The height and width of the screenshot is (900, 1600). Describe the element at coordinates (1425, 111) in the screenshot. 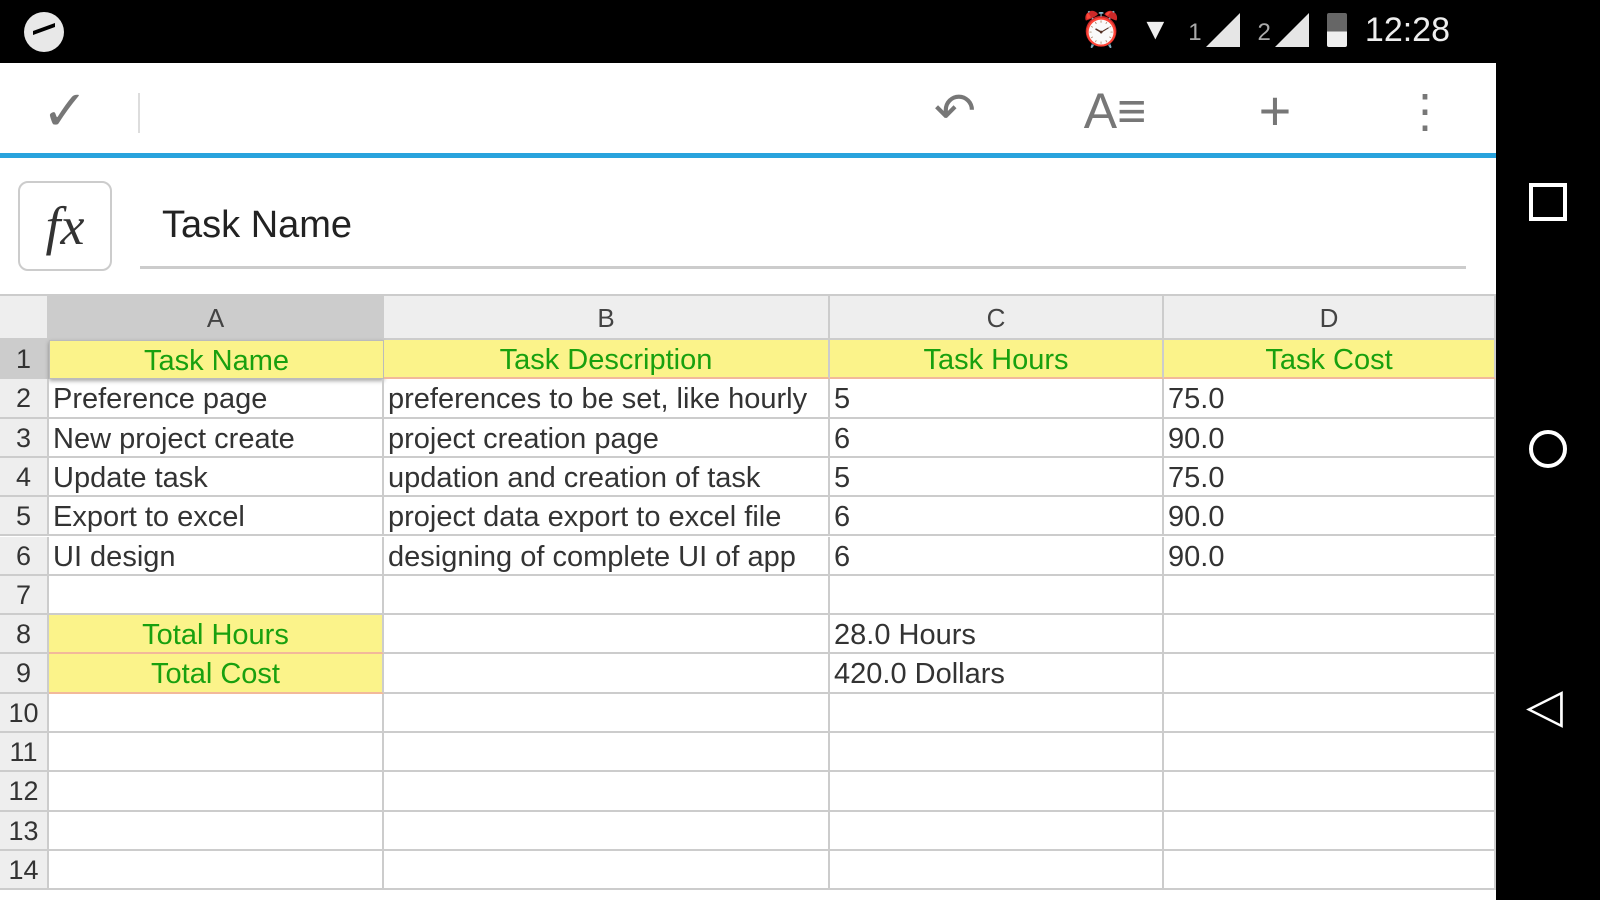

I see `more-icon: ⋮` at that location.